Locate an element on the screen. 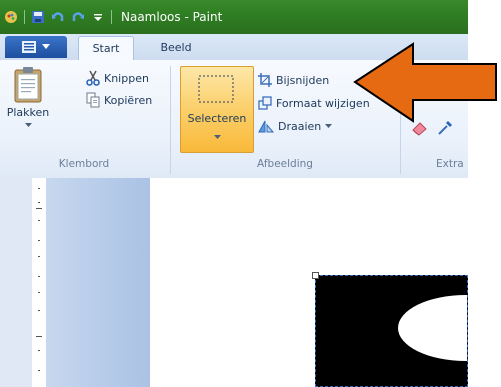 The height and width of the screenshot is (387, 501). file-menu-button is located at coordinates (36, 47).